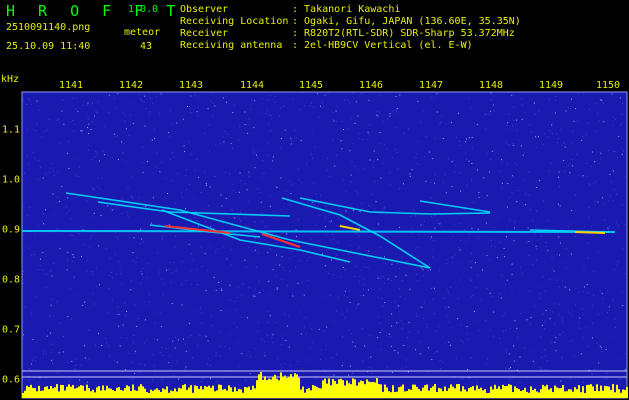 The width and height of the screenshot is (629, 400). I want to click on y-axis-unit: kHz, so click(10, 79).